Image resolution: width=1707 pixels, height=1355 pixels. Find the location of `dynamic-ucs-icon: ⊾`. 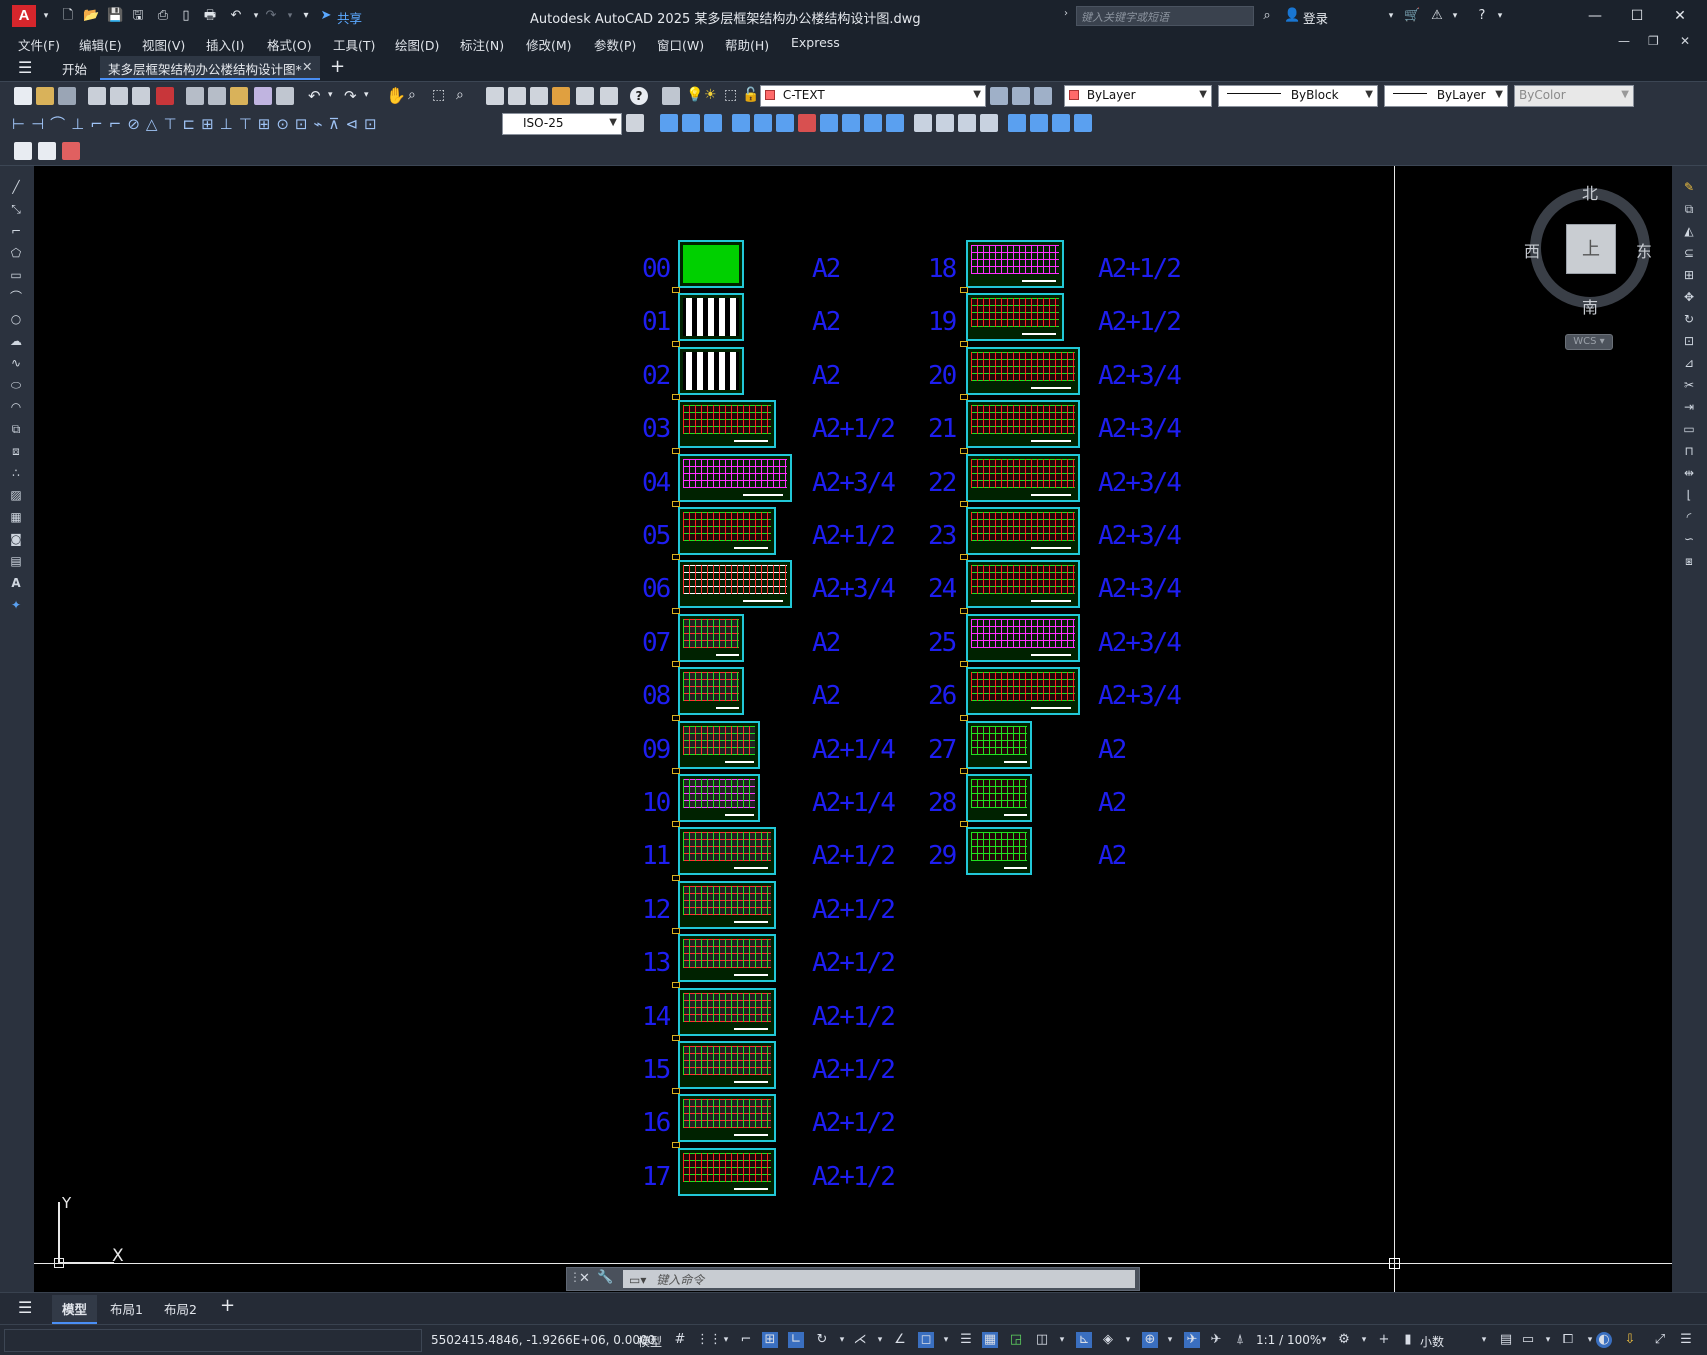

dynamic-ucs-icon: ⊾ is located at coordinates (1084, 1340).